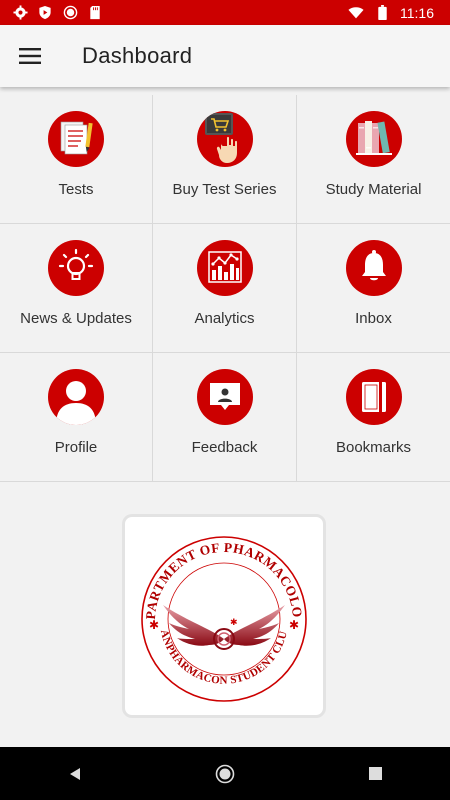  I want to click on analytics-chart-icon, so click(224, 268).